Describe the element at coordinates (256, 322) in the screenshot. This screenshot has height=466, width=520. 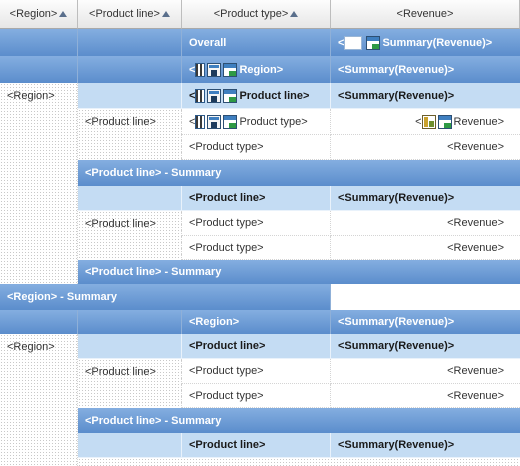
I see `region-header-label-cell: <Region>` at that location.